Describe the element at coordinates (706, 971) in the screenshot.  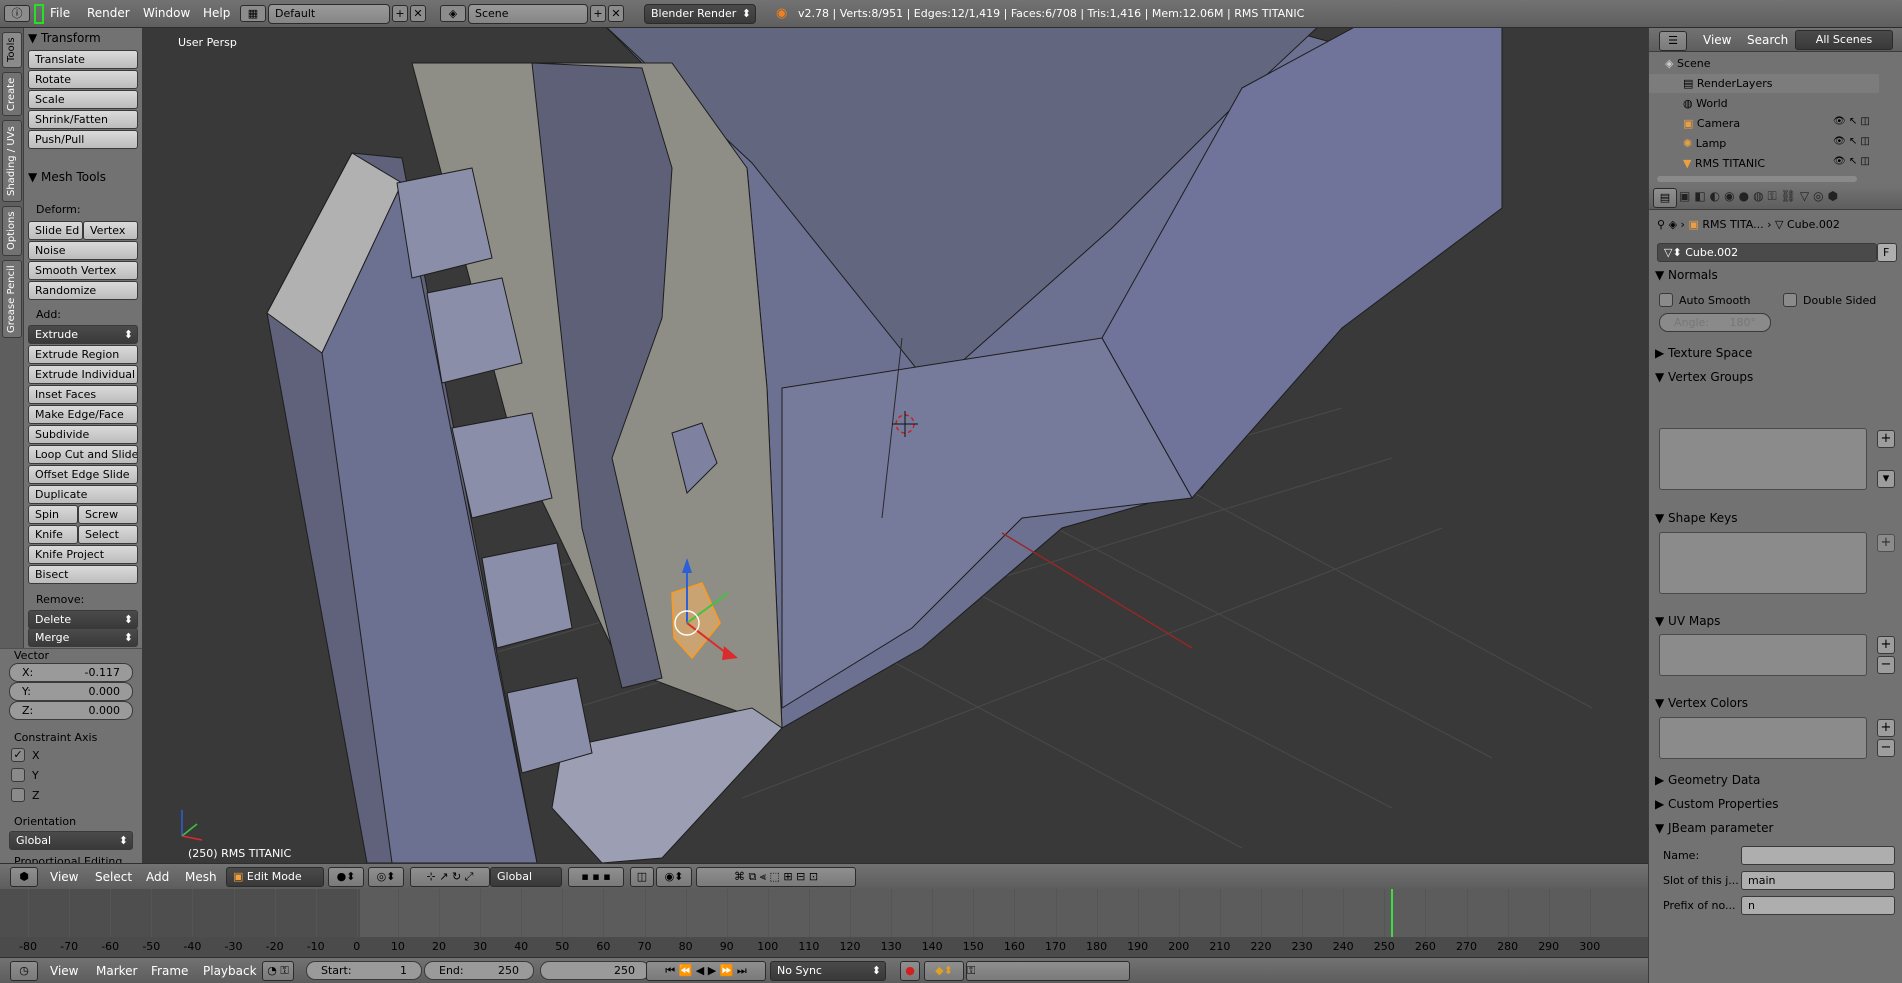
I see `playback-controls: ⏮ ⏪ ◀ ▶ ⏩ ⏭` at that location.